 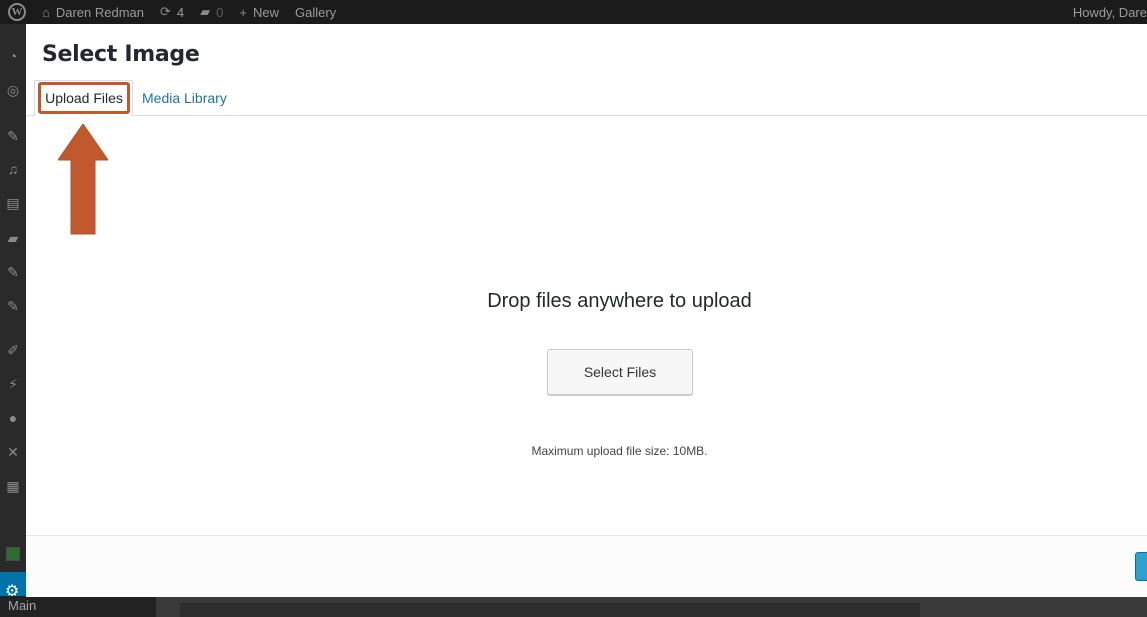 What do you see at coordinates (220, 12) in the screenshot?
I see `comments-count: 0` at bounding box center [220, 12].